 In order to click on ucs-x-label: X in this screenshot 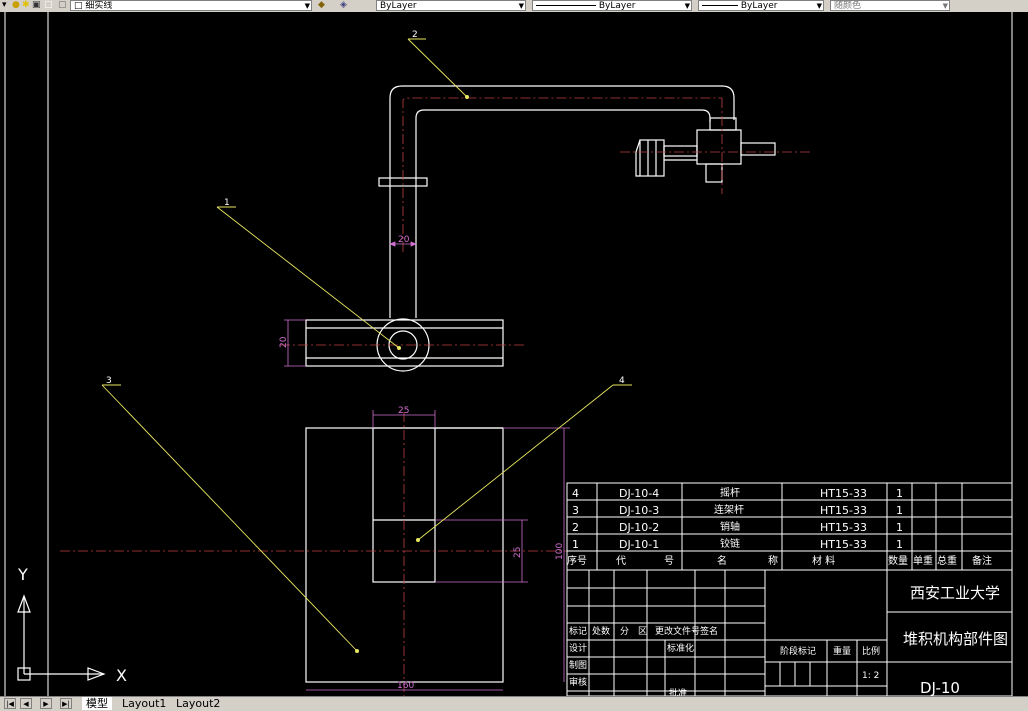, I will do `click(121, 675)`.